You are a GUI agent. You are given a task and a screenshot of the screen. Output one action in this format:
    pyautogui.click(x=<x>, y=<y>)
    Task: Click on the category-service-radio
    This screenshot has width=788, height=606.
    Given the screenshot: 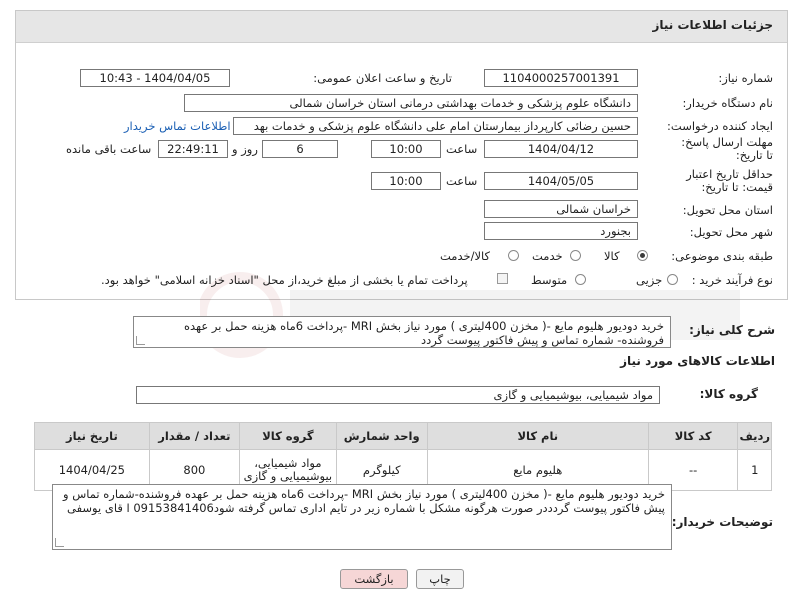 What is the action you would take?
    pyautogui.click(x=575, y=255)
    